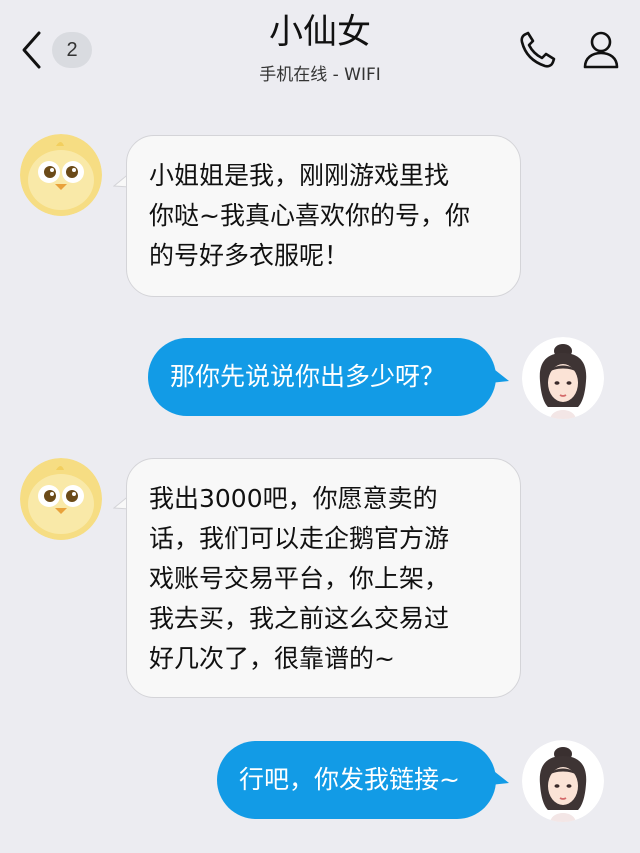  Describe the element at coordinates (299, 538) in the screenshot. I see `message-line: 话，我们可以走企鹅官方游` at that location.